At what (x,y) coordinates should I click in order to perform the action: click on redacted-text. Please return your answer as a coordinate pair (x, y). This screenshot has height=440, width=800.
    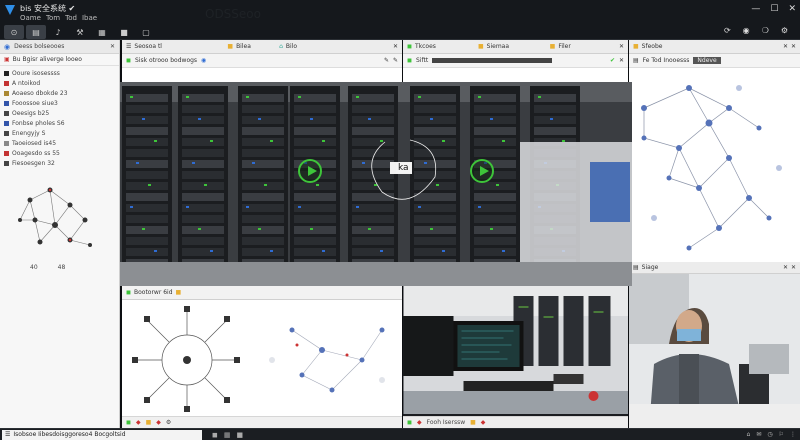
    Looking at the image, I should click on (492, 60).